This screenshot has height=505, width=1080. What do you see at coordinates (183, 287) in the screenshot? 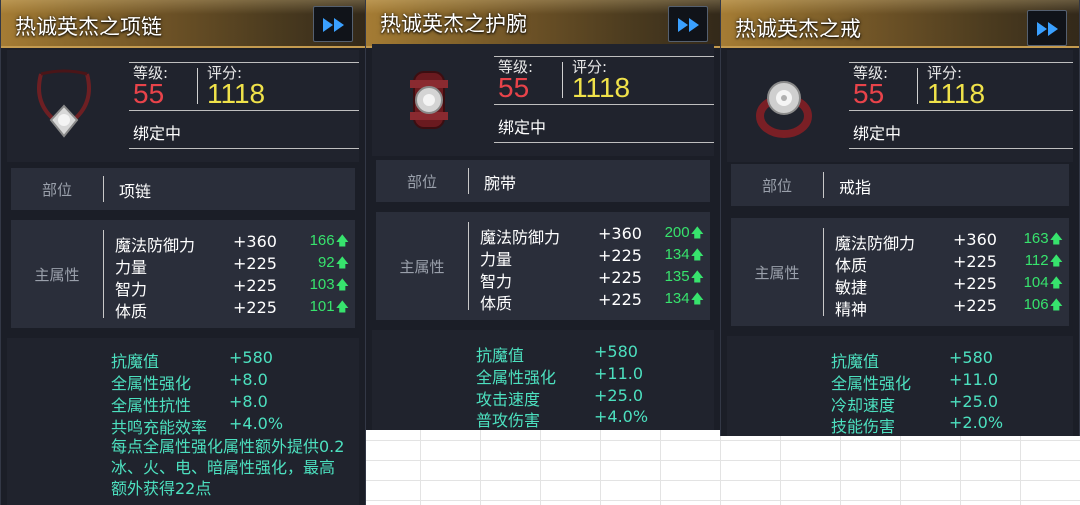
I see `attr-row: 智力 +225 103🡅` at bounding box center [183, 287].